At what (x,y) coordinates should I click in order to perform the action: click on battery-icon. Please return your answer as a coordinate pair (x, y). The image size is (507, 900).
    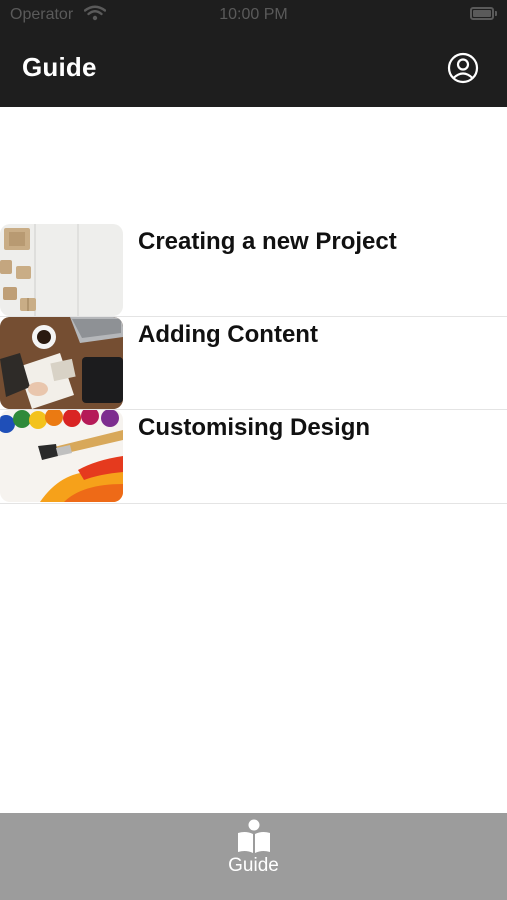
    Looking at the image, I should click on (483, 13).